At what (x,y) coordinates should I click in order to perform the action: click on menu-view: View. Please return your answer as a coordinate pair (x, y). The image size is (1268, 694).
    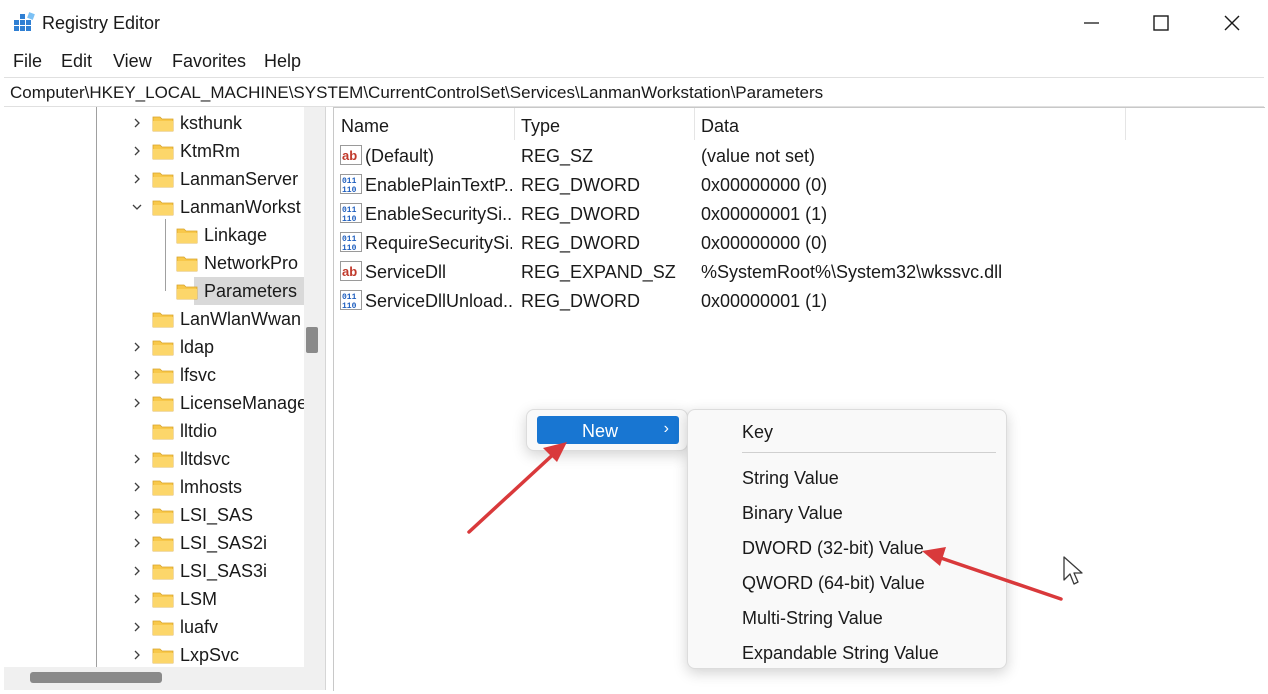
    Looking at the image, I should click on (132, 61).